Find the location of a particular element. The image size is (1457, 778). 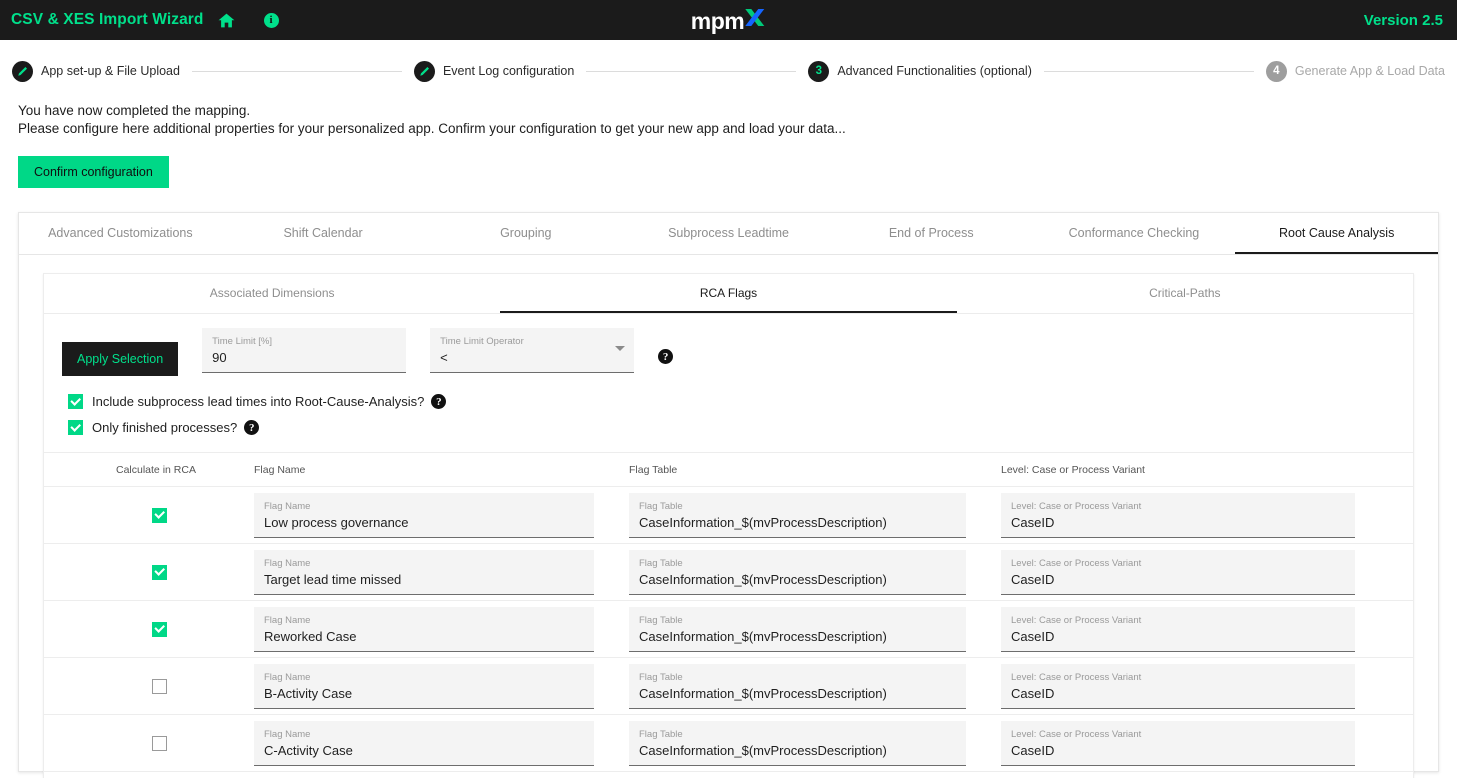

step-1-edit-icon is located at coordinates (22, 71).